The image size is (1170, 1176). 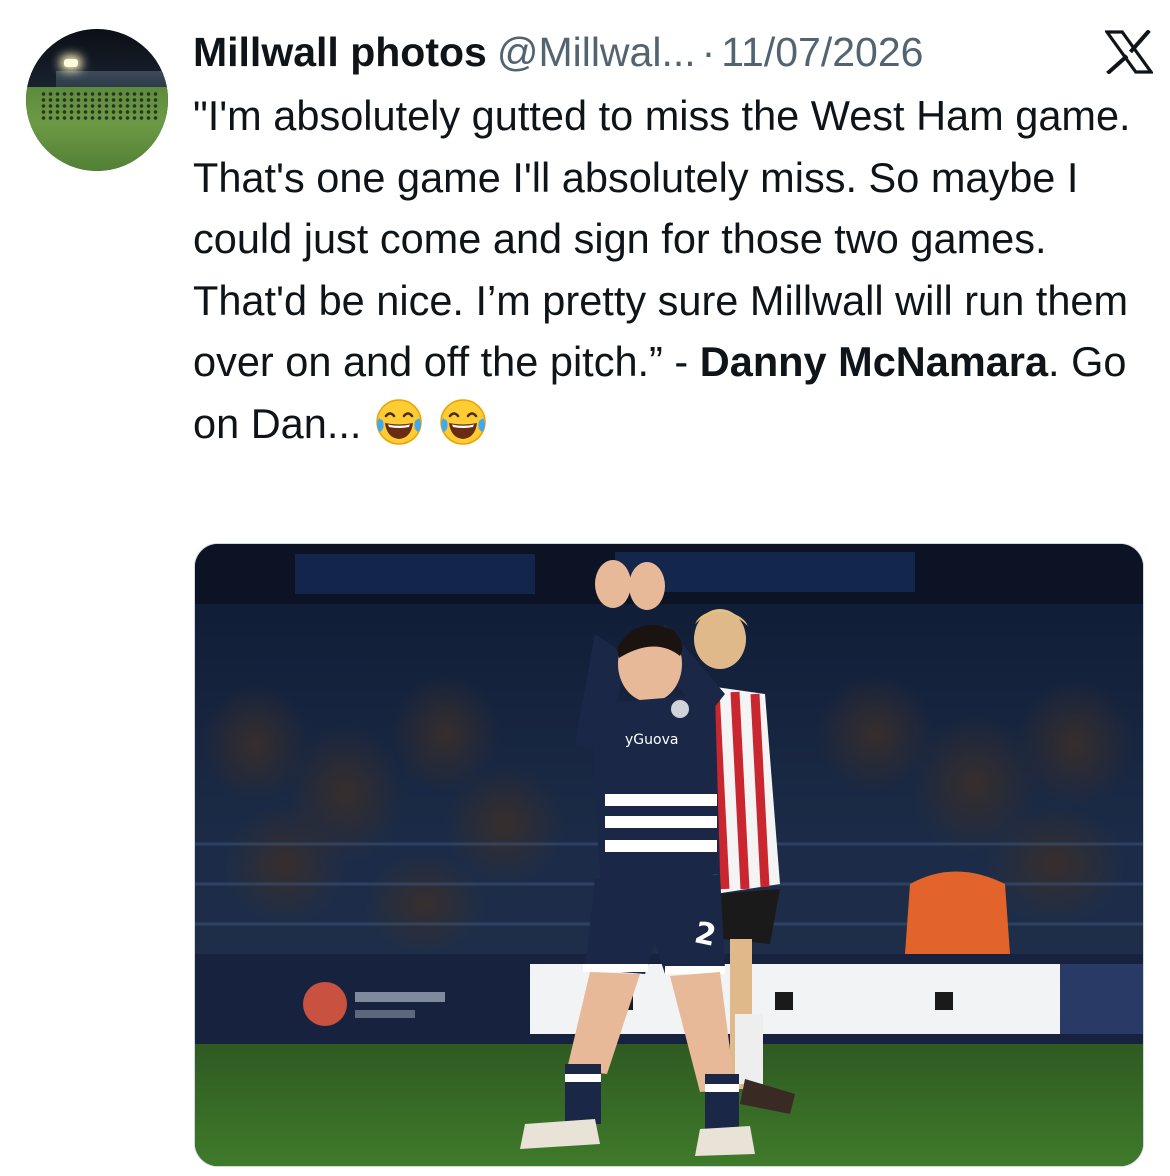 What do you see at coordinates (100, 106) in the screenshot?
I see `avatar-crowd` at bounding box center [100, 106].